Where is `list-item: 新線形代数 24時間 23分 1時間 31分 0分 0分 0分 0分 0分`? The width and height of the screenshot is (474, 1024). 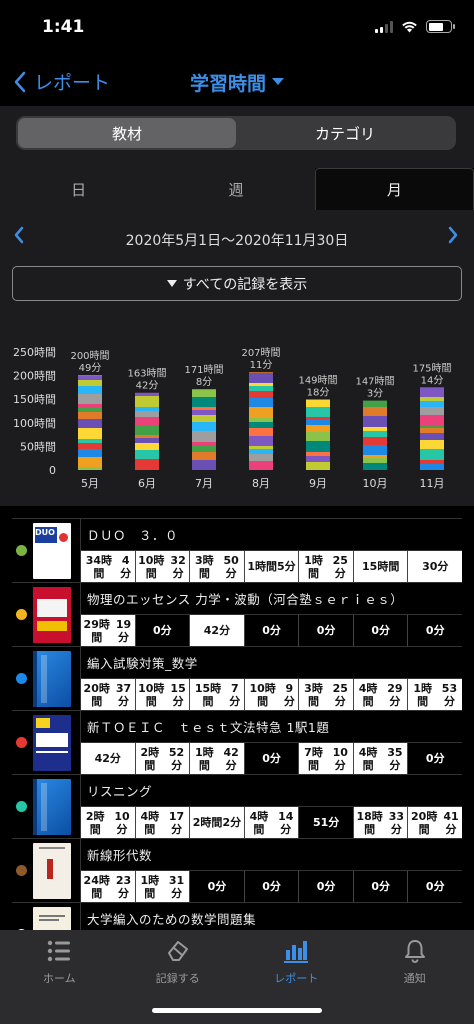 list-item: 新線形代数 24時間 23分 1時間 31分 0分 0分 0分 0分 0分 is located at coordinates (237, 871).